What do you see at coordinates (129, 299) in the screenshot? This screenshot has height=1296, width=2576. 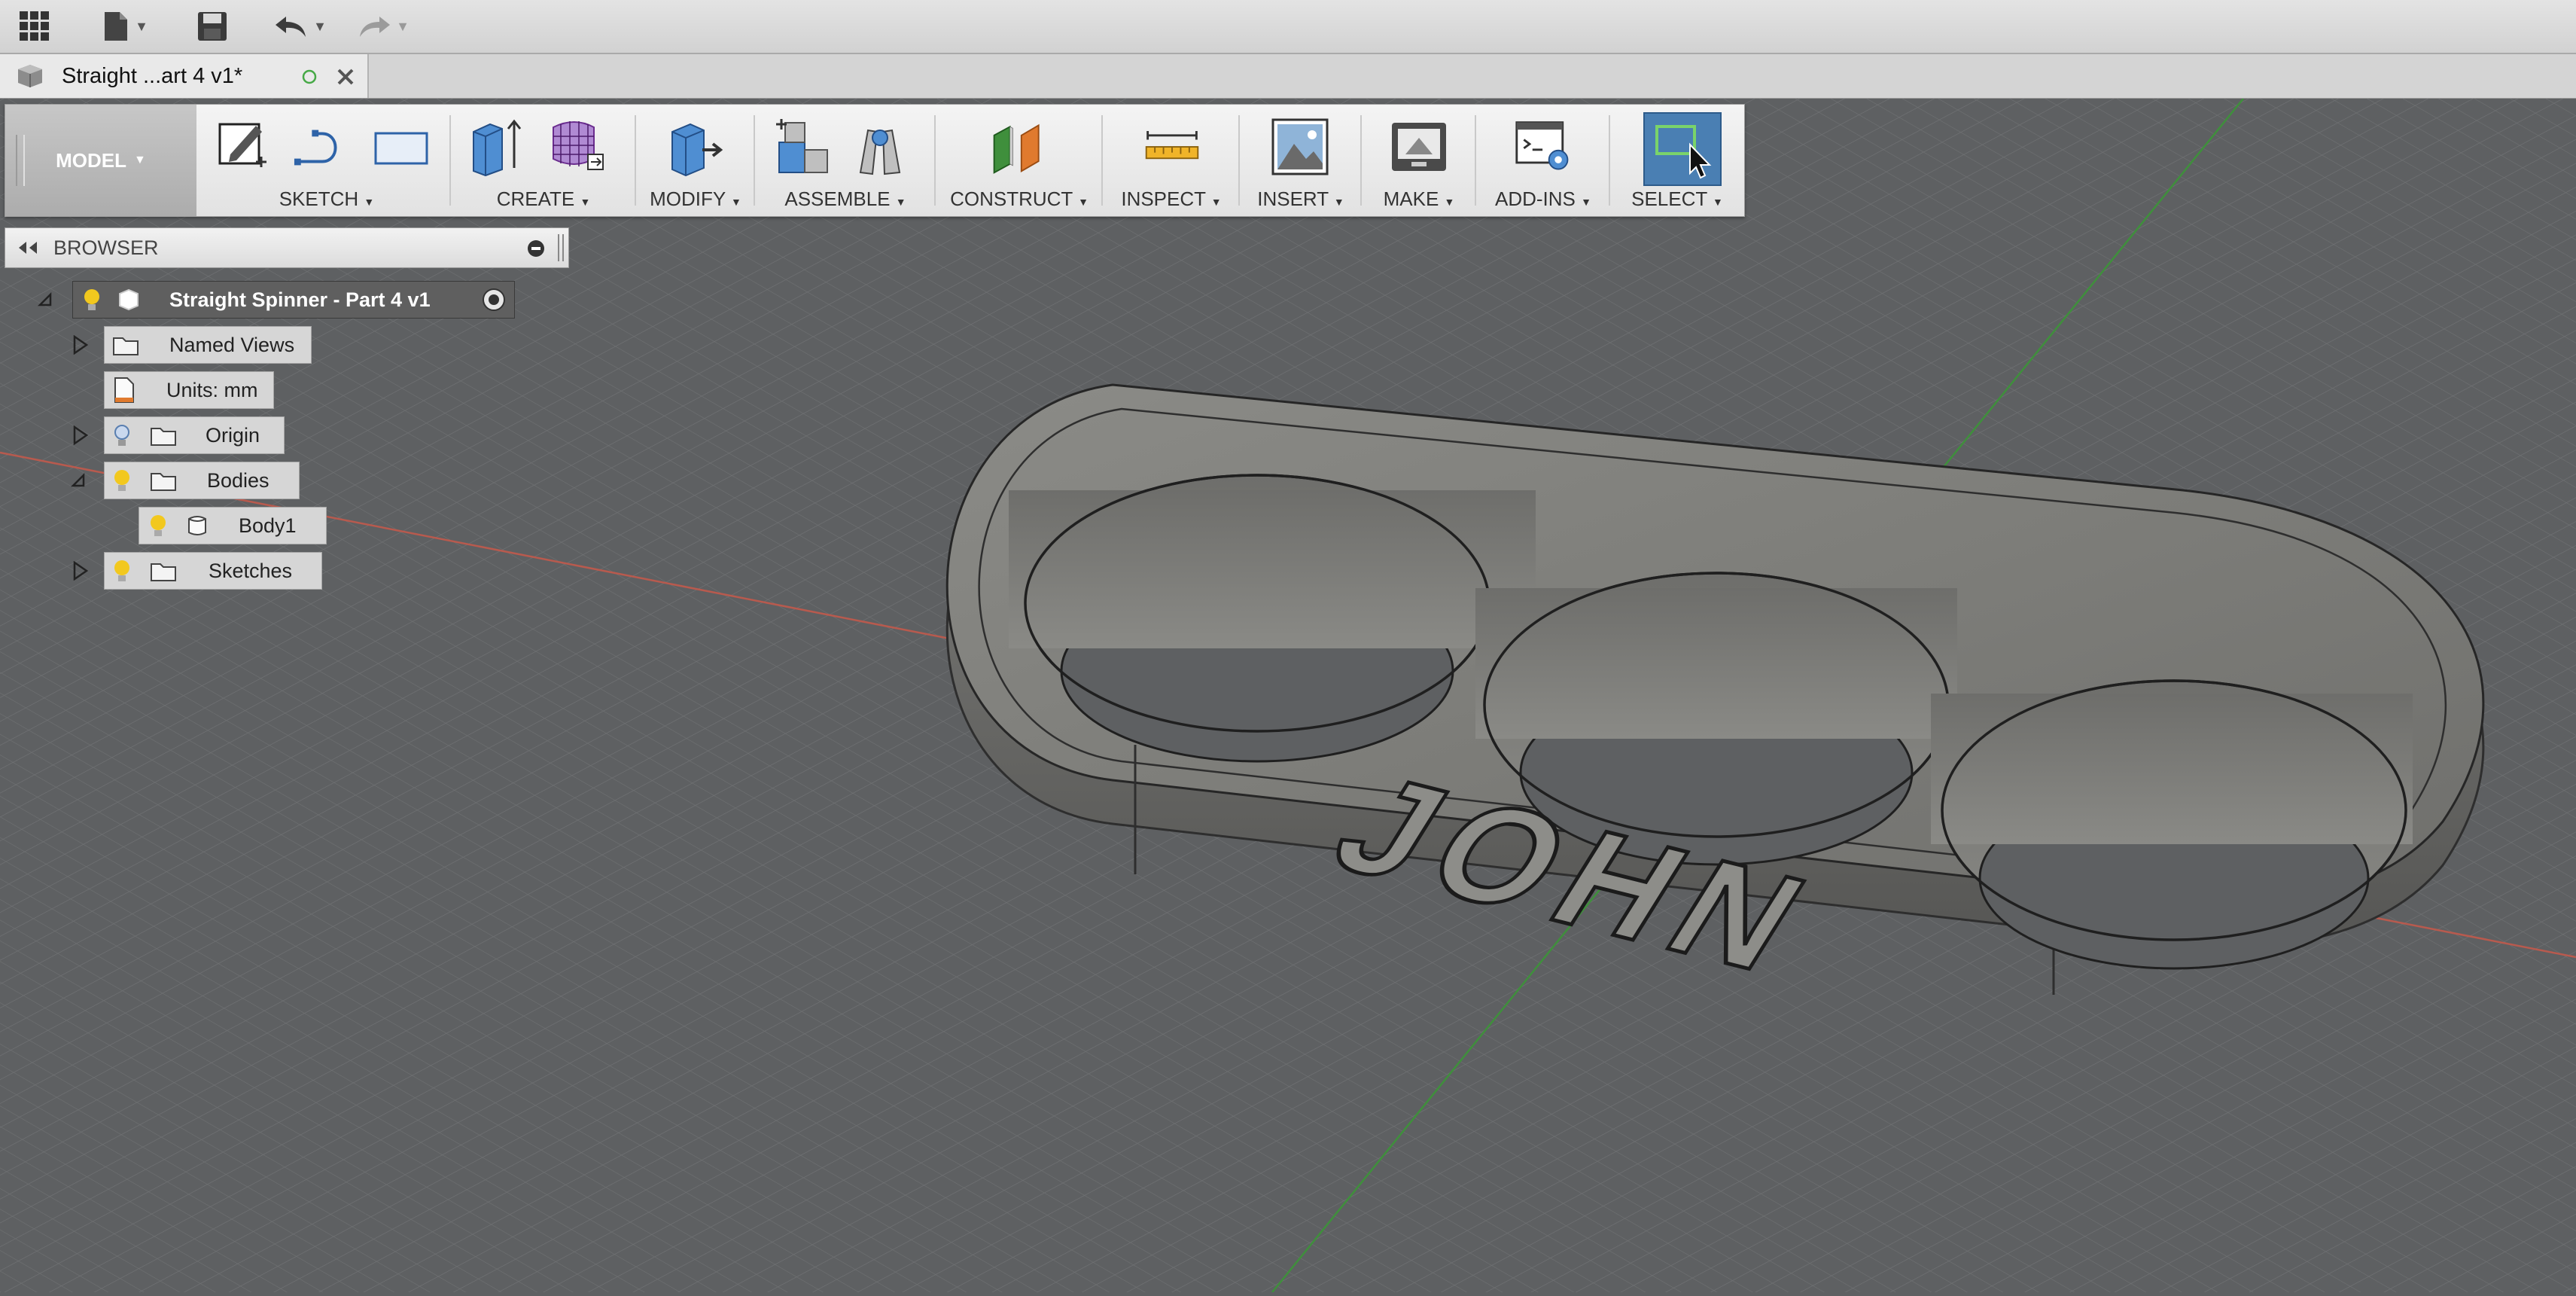 I see `component-icon` at bounding box center [129, 299].